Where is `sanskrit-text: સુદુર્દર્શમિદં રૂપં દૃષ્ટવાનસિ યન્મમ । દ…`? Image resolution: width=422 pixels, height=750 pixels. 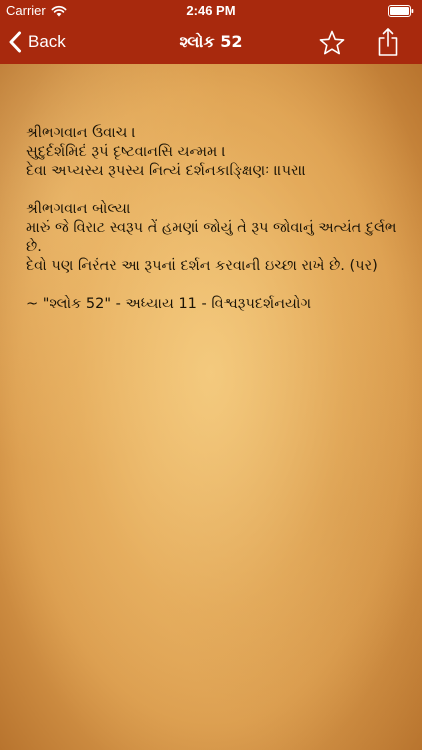
sanskrit-text: સુદુર્દર્શમિદં રૂપં દૃષ્ટવાનસિ યન્મમ । દ… is located at coordinates (166, 161).